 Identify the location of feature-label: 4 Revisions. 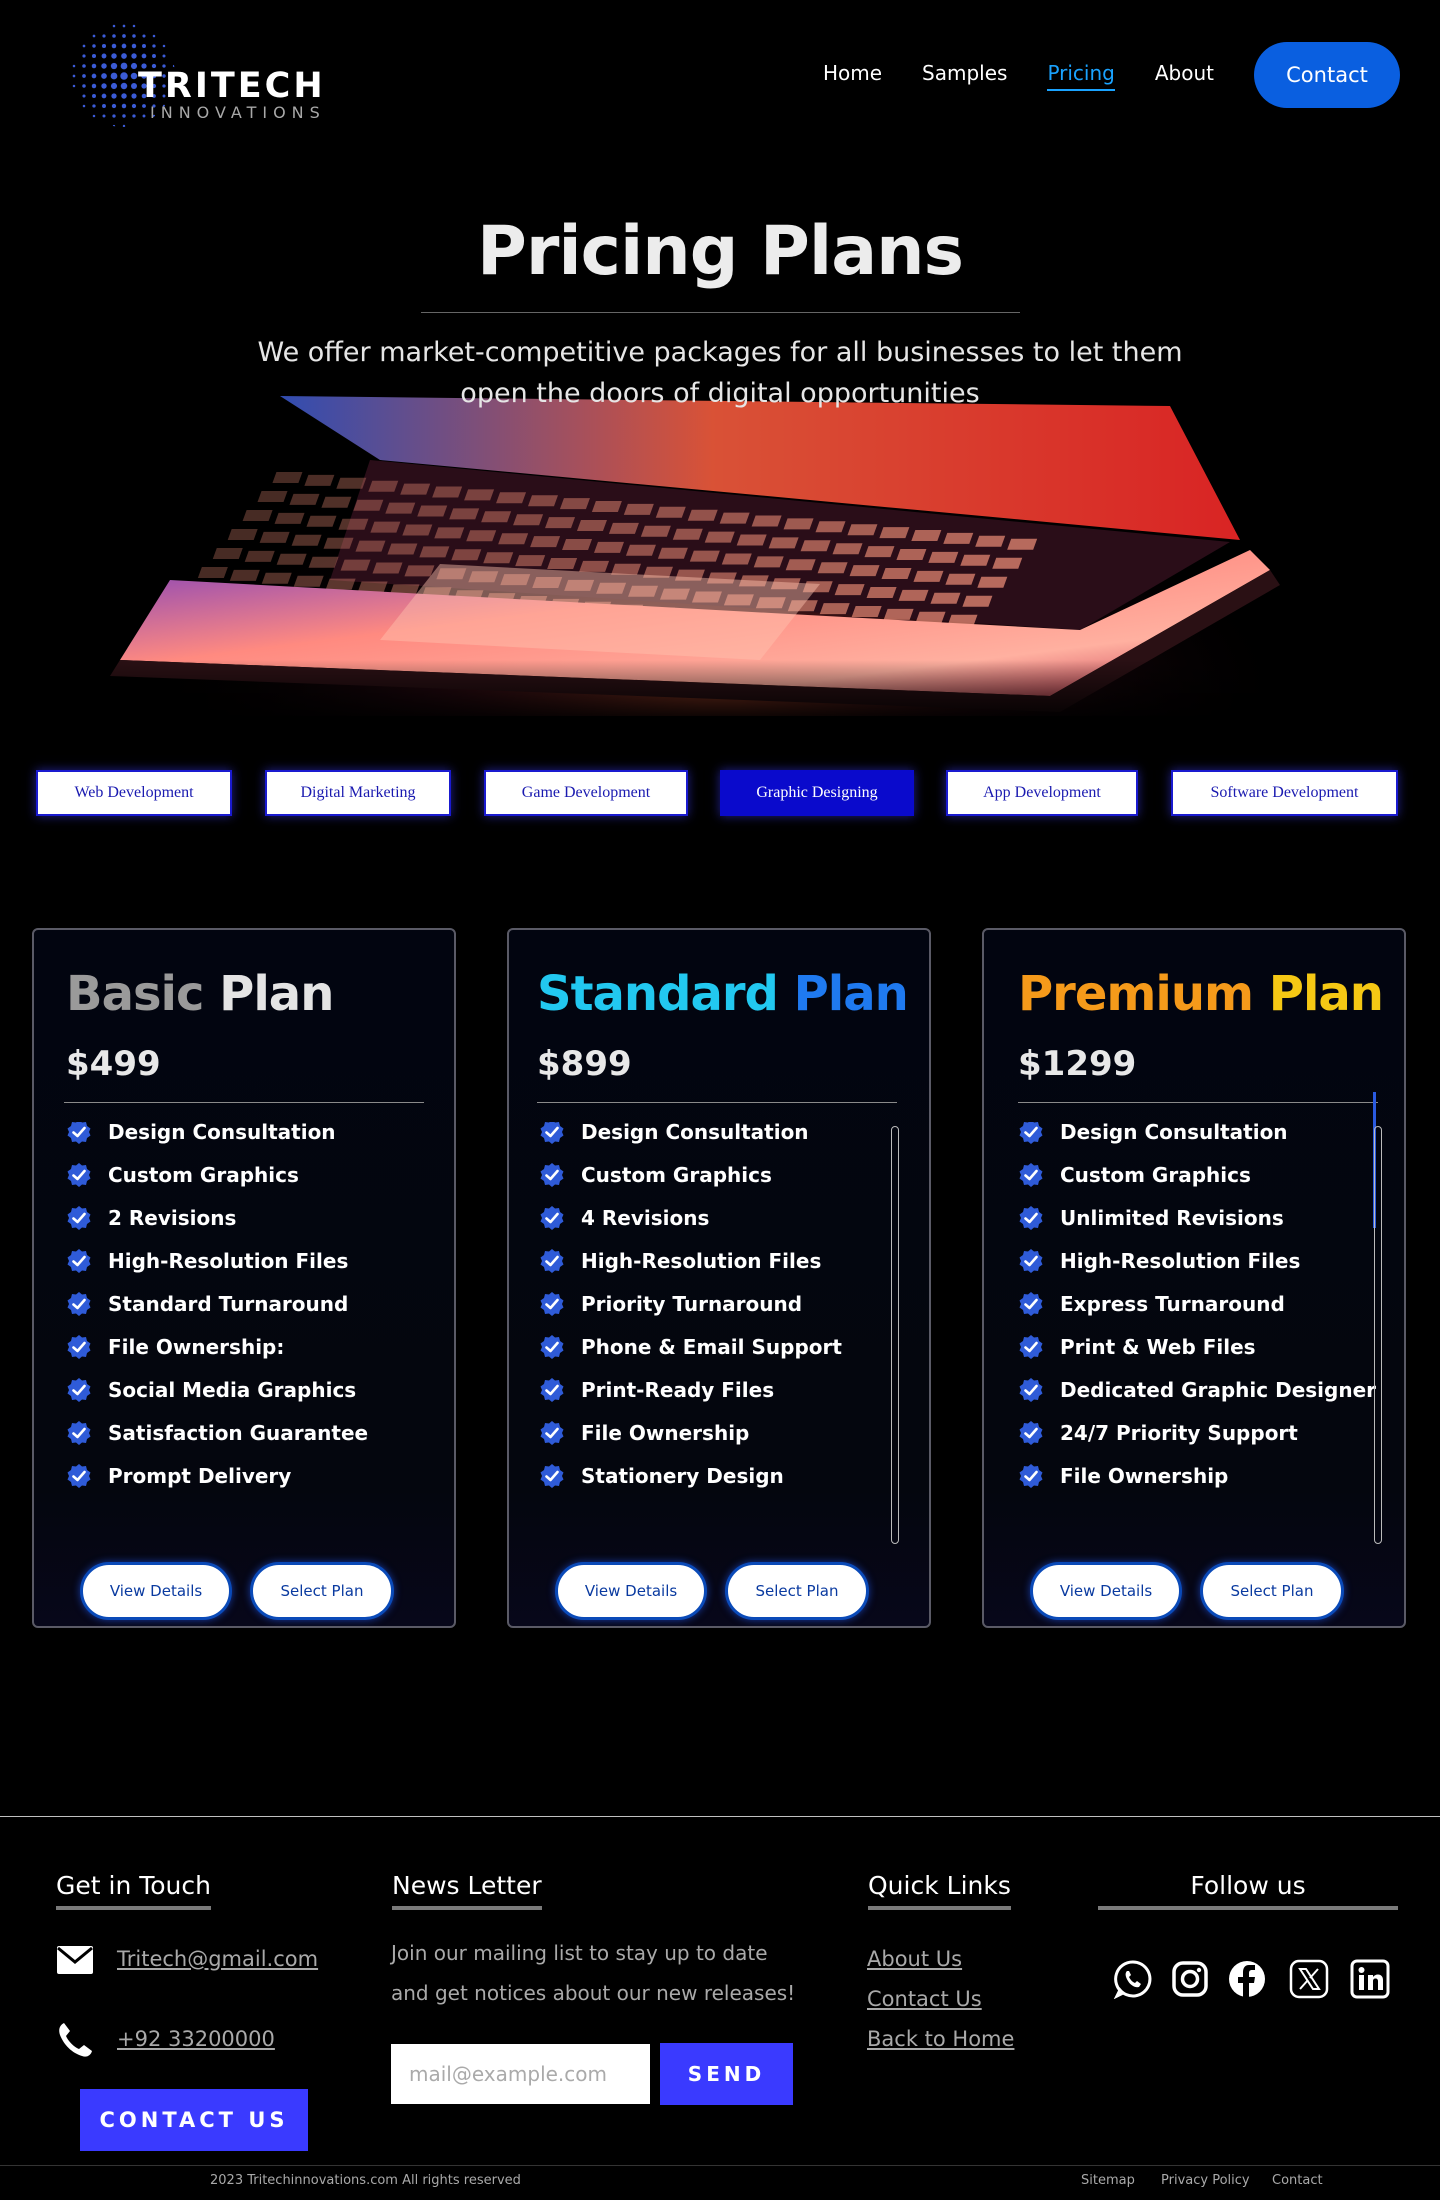
(645, 1218).